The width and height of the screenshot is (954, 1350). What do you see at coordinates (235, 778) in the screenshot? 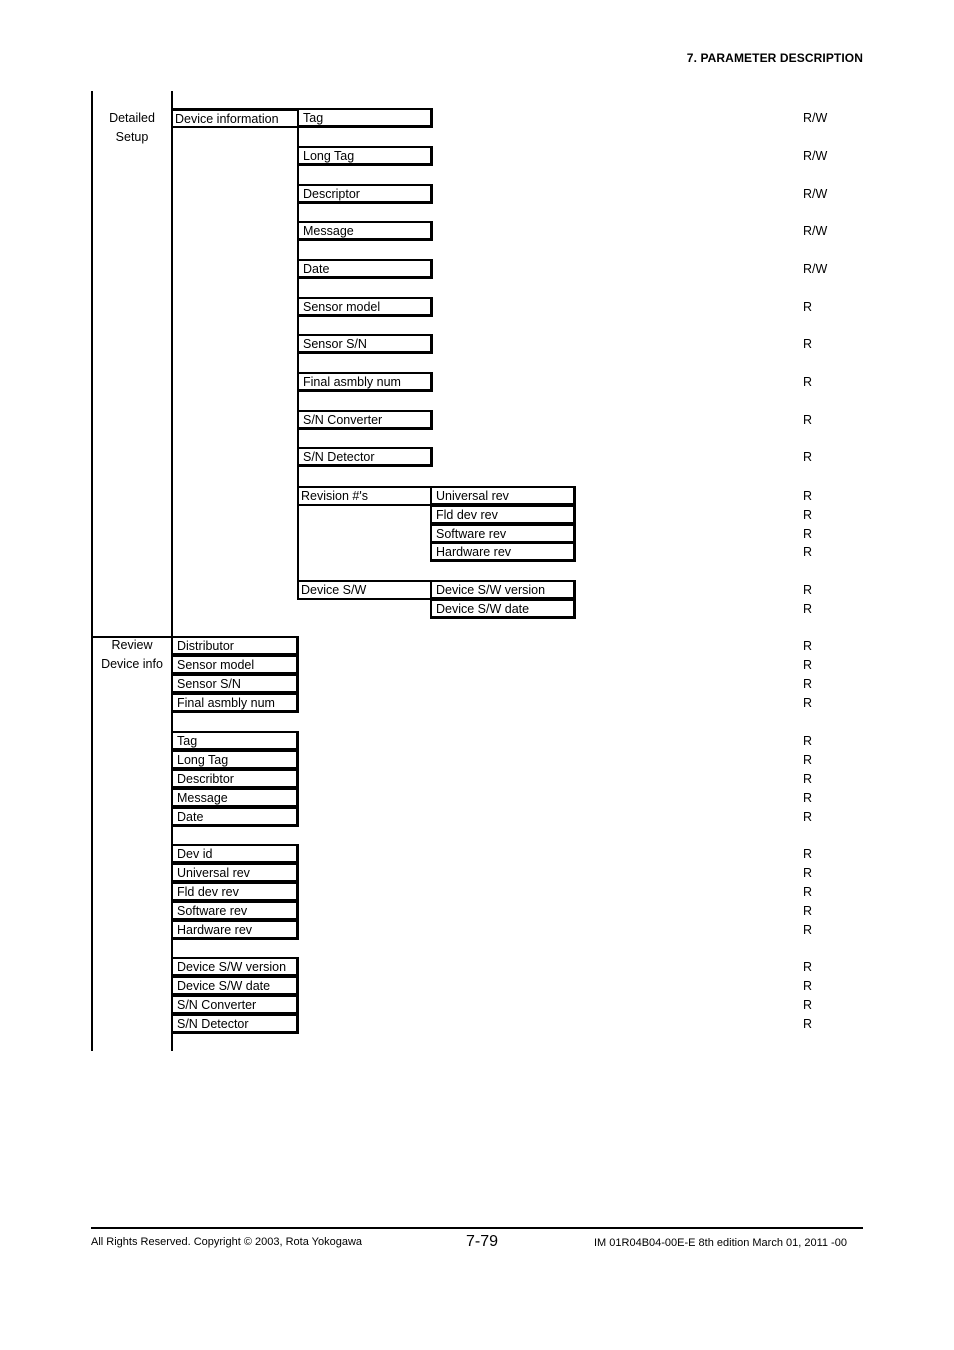
I see `review-item: Describtor` at bounding box center [235, 778].